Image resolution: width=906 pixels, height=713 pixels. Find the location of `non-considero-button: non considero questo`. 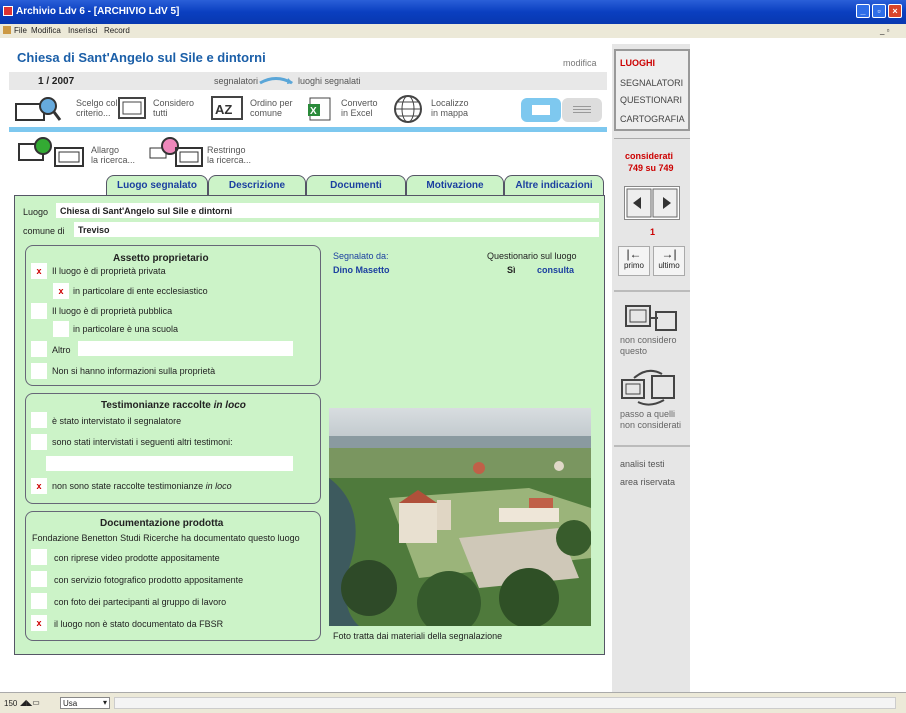

non-considero-button: non considero questo is located at coordinates (648, 346).